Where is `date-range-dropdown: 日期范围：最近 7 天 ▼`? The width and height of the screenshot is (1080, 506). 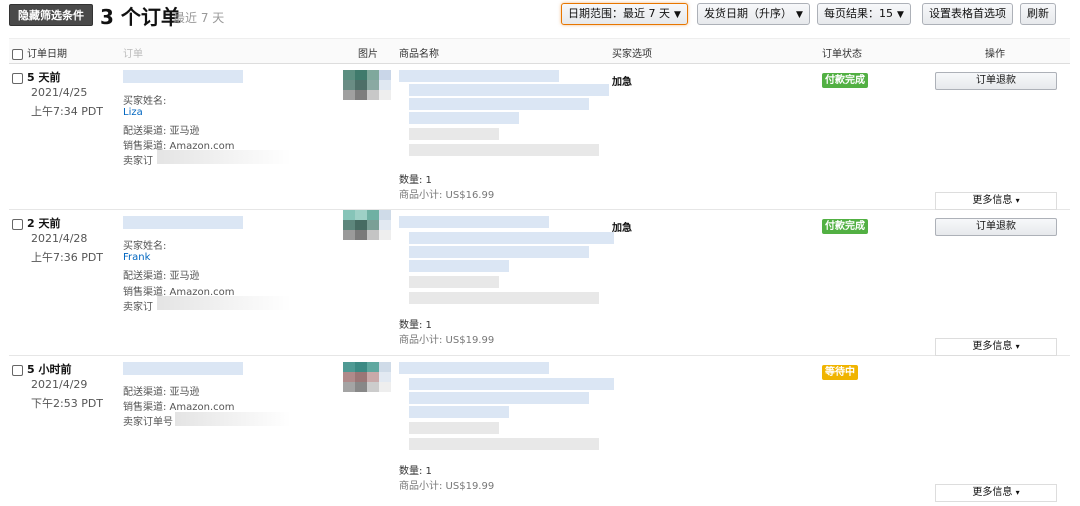 date-range-dropdown: 日期范围：最近 7 天 ▼ is located at coordinates (624, 14).